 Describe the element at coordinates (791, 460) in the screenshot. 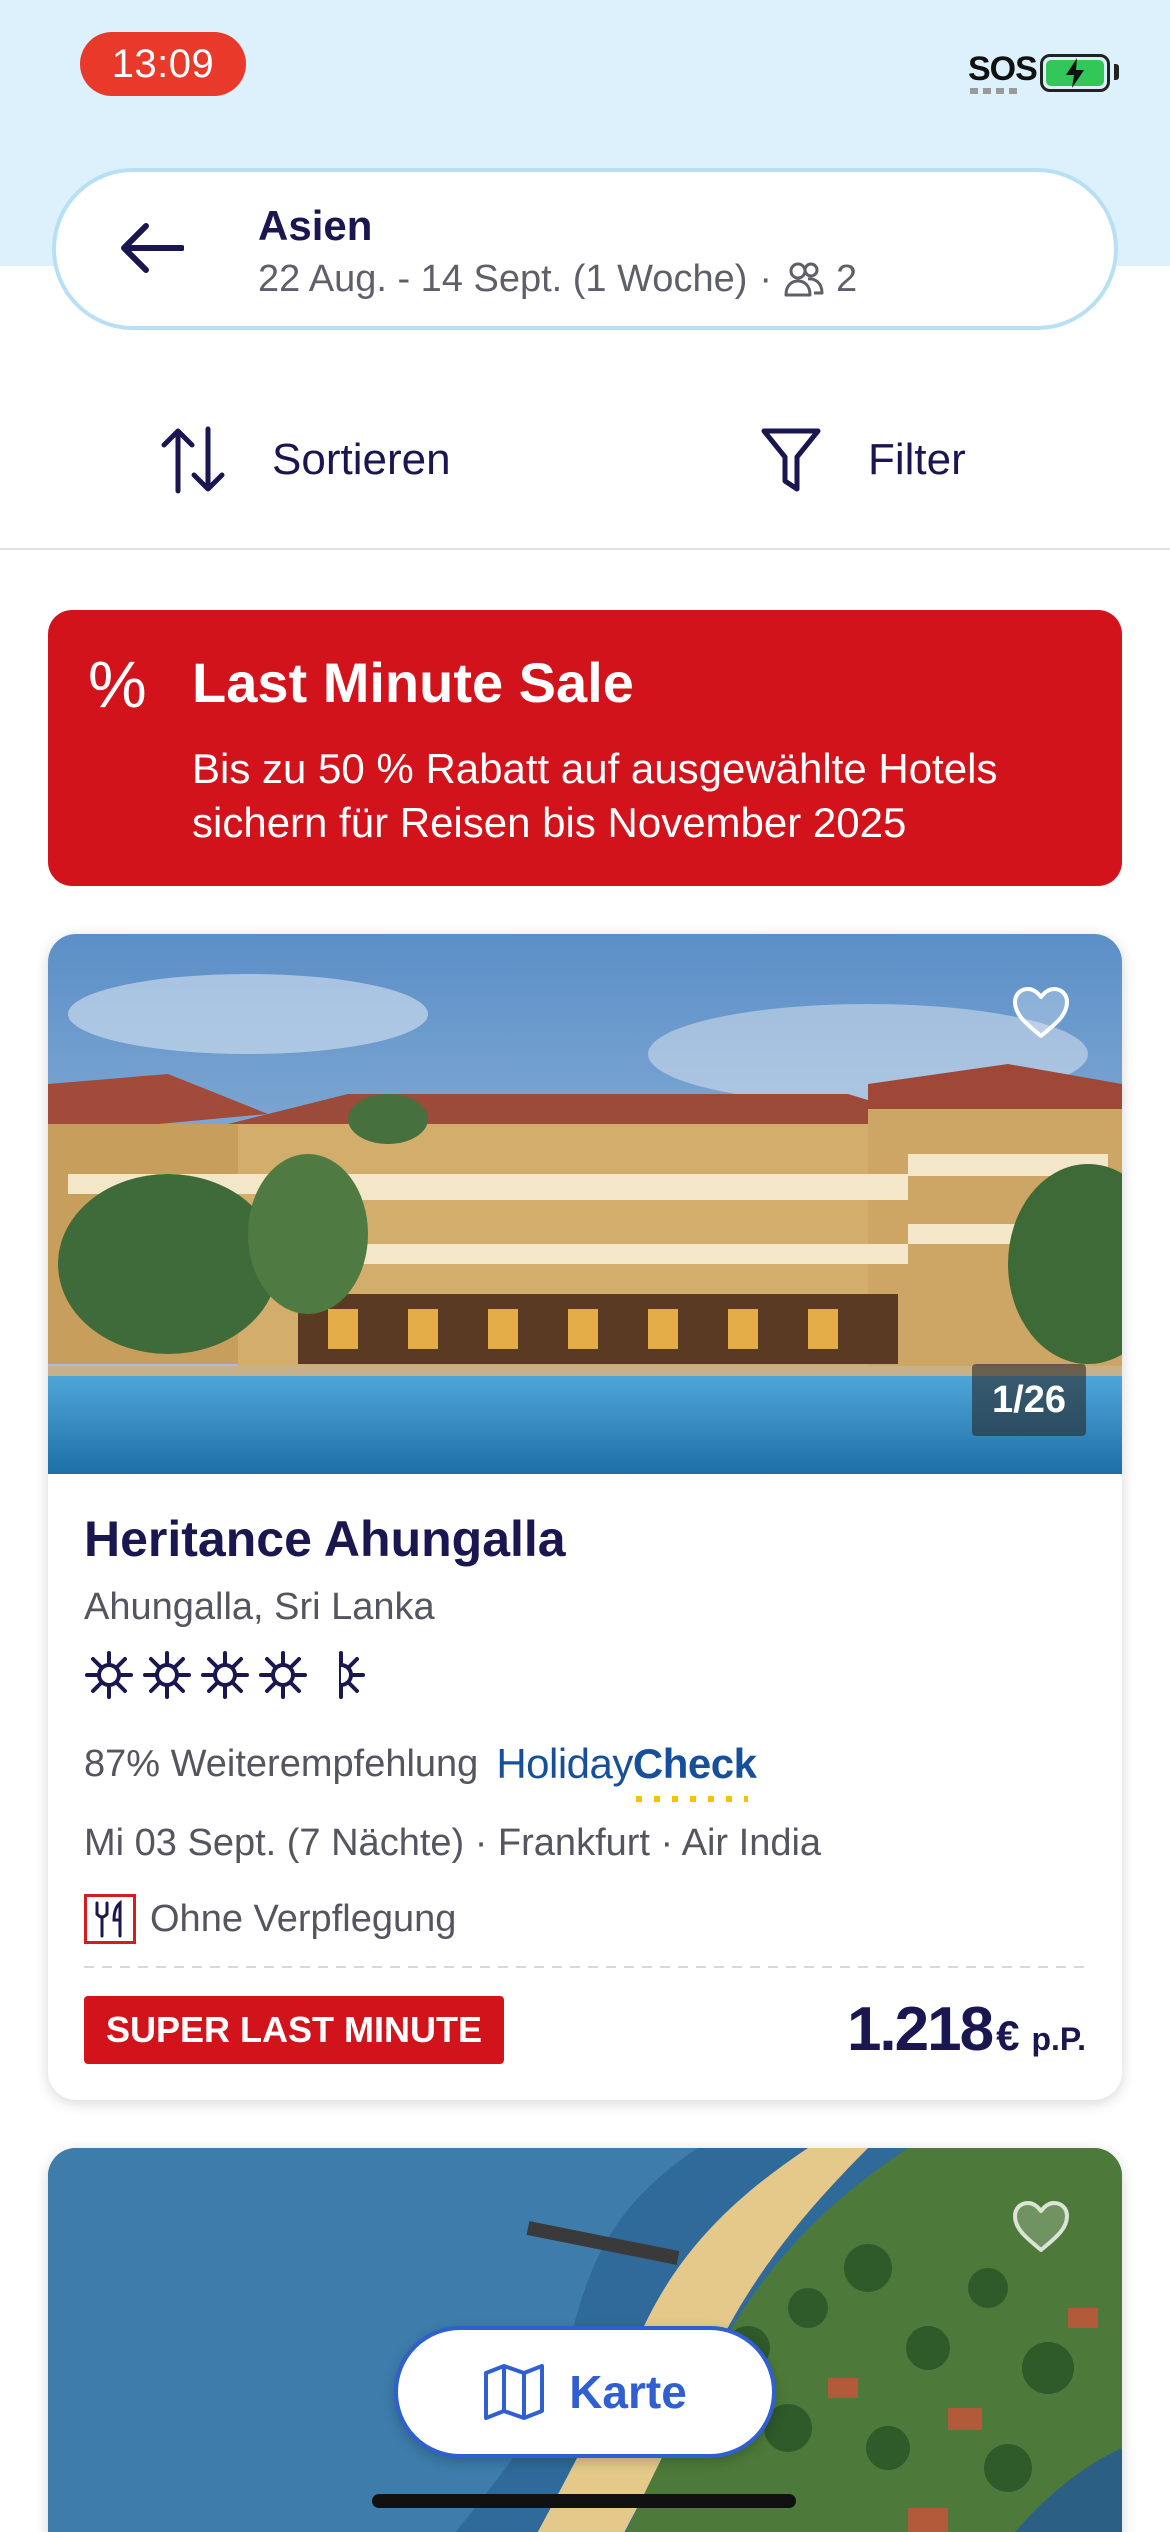

I see `filter-icon` at that location.